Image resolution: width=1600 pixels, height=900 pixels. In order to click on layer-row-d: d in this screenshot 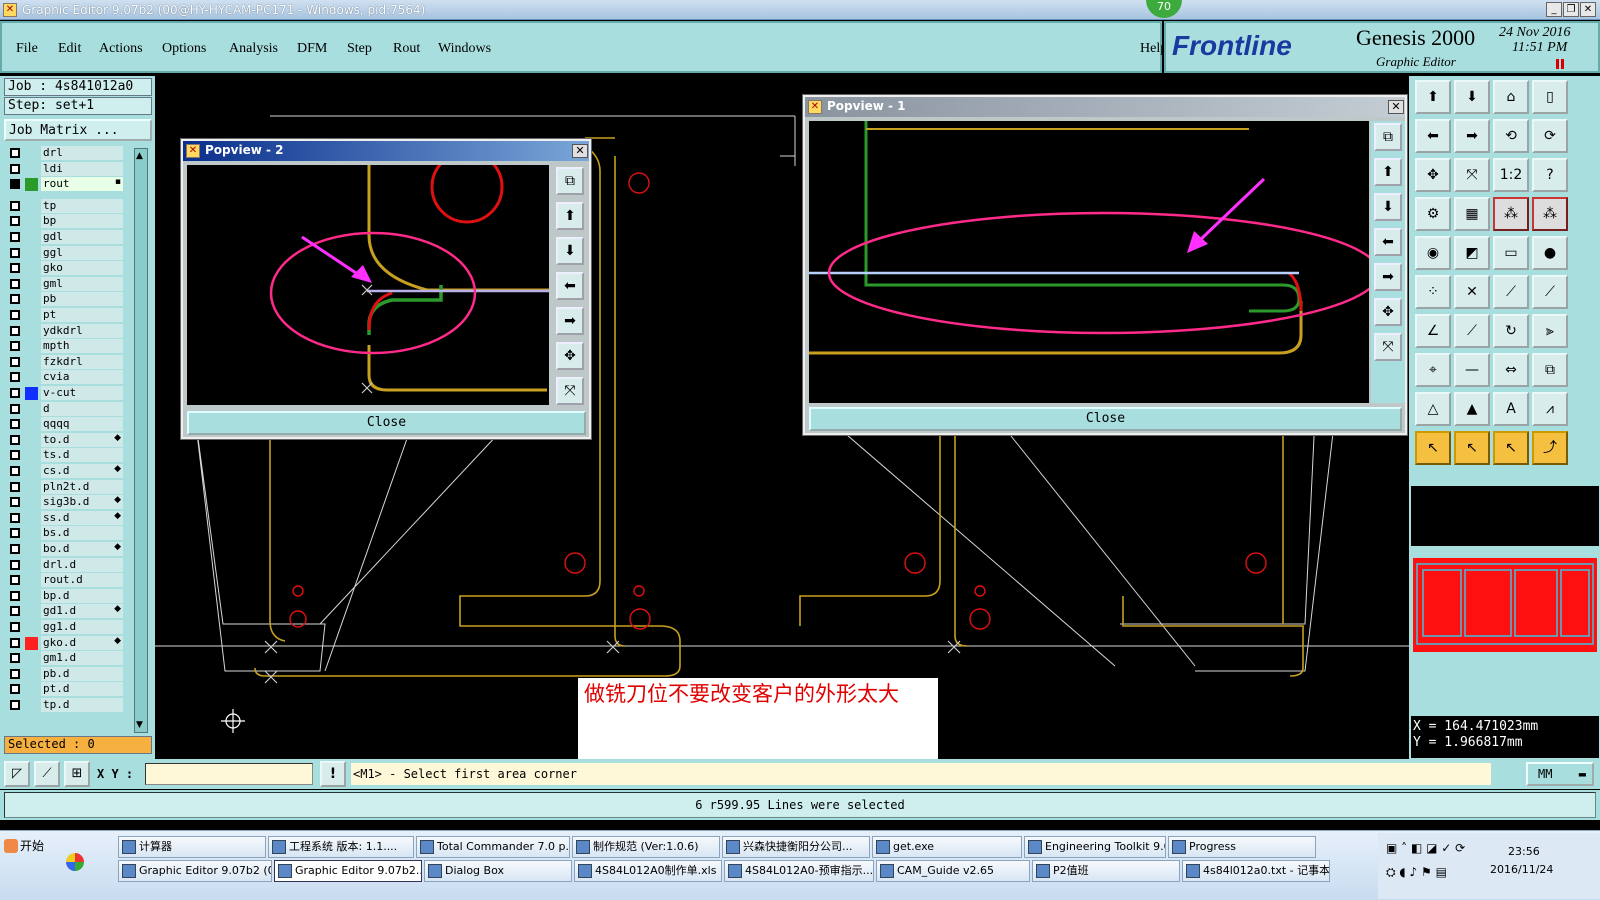, I will do `click(65, 409)`.